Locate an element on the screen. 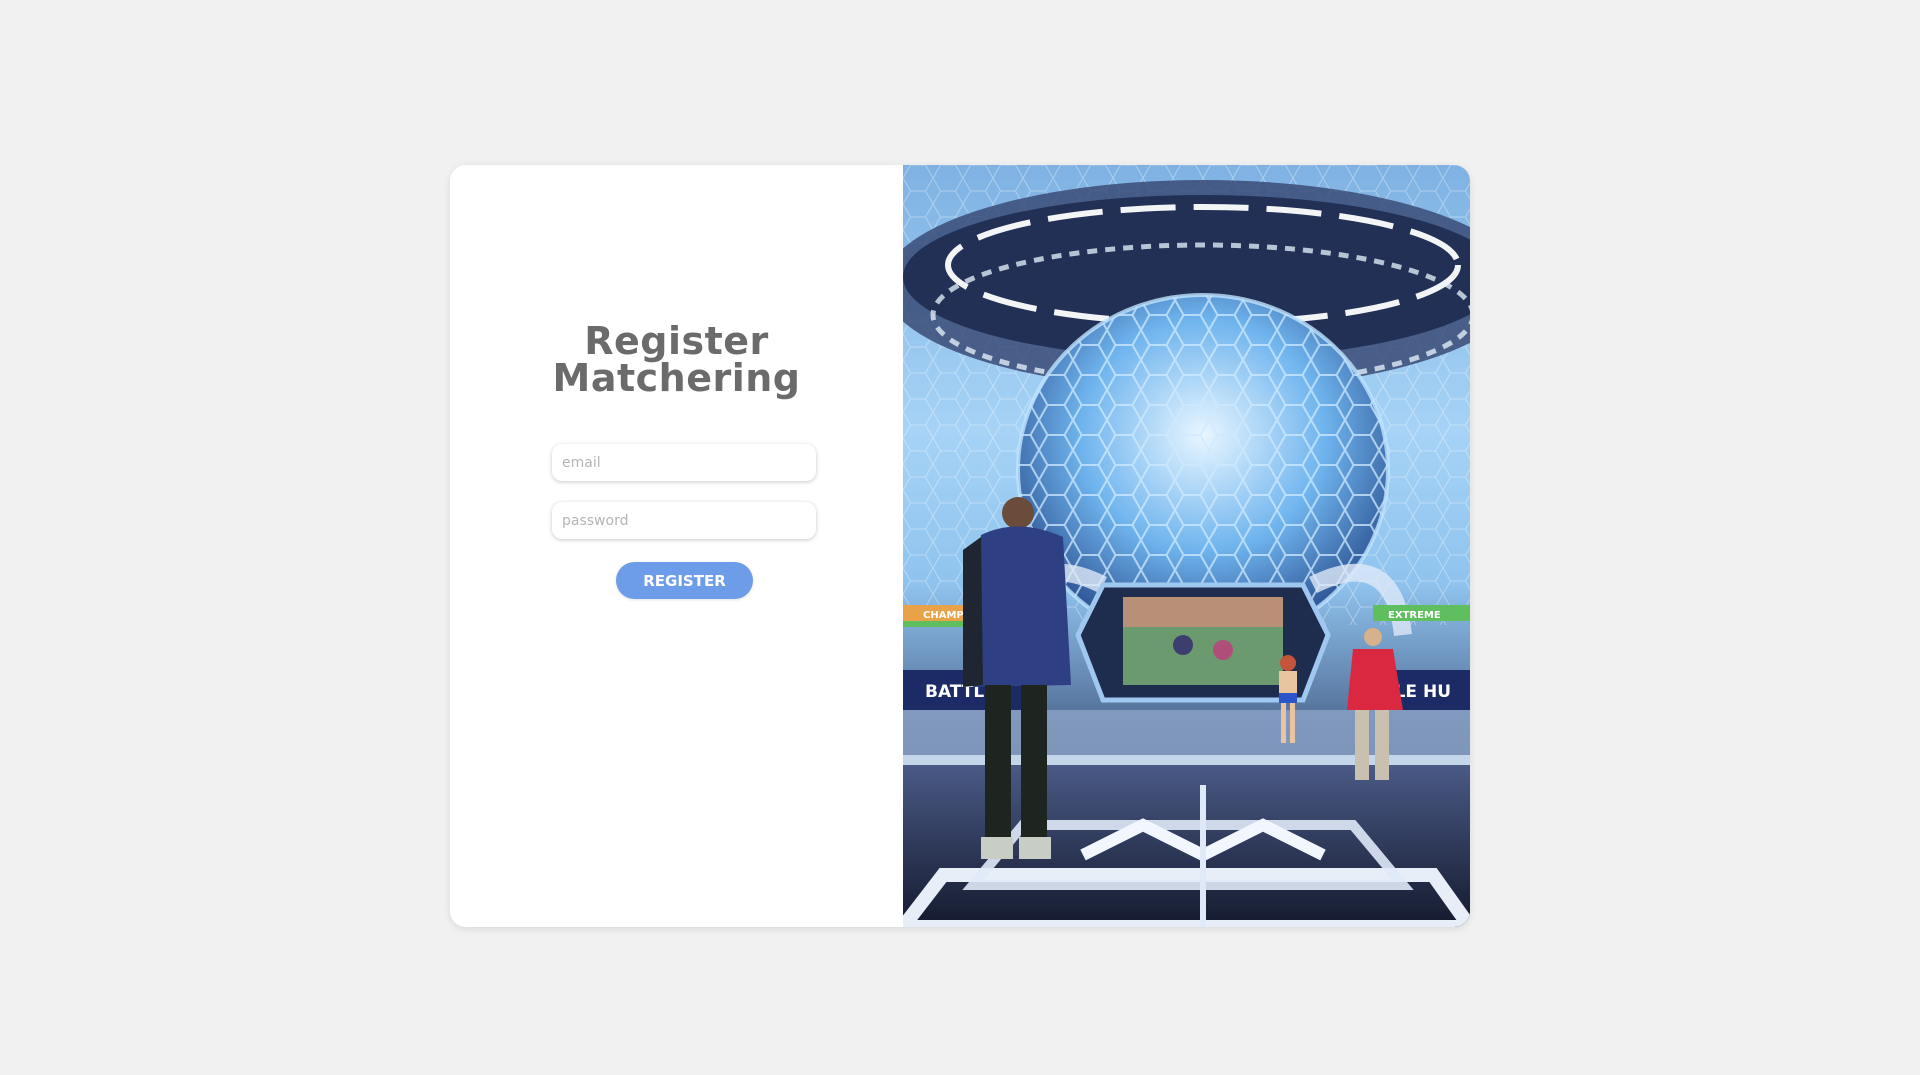 This screenshot has height=1075, width=1920. password-input is located at coordinates (684, 520).